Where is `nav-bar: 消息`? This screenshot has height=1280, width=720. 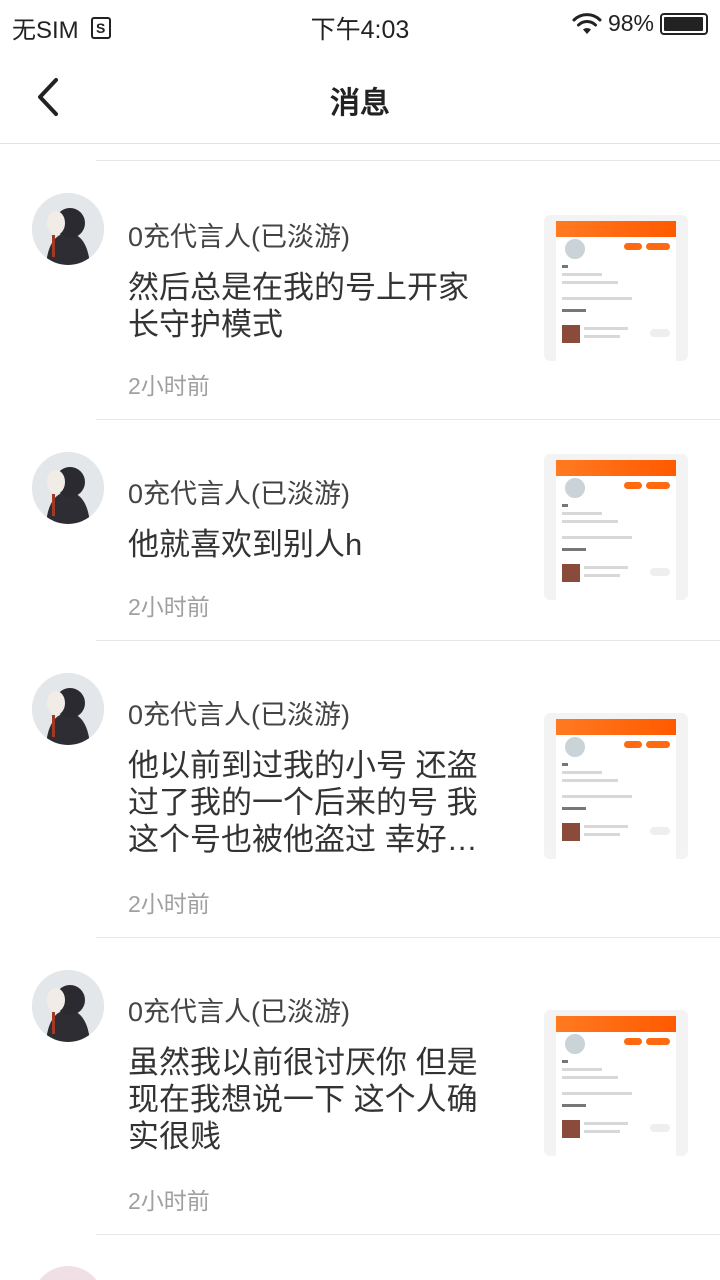
nav-bar: 消息 is located at coordinates (360, 97).